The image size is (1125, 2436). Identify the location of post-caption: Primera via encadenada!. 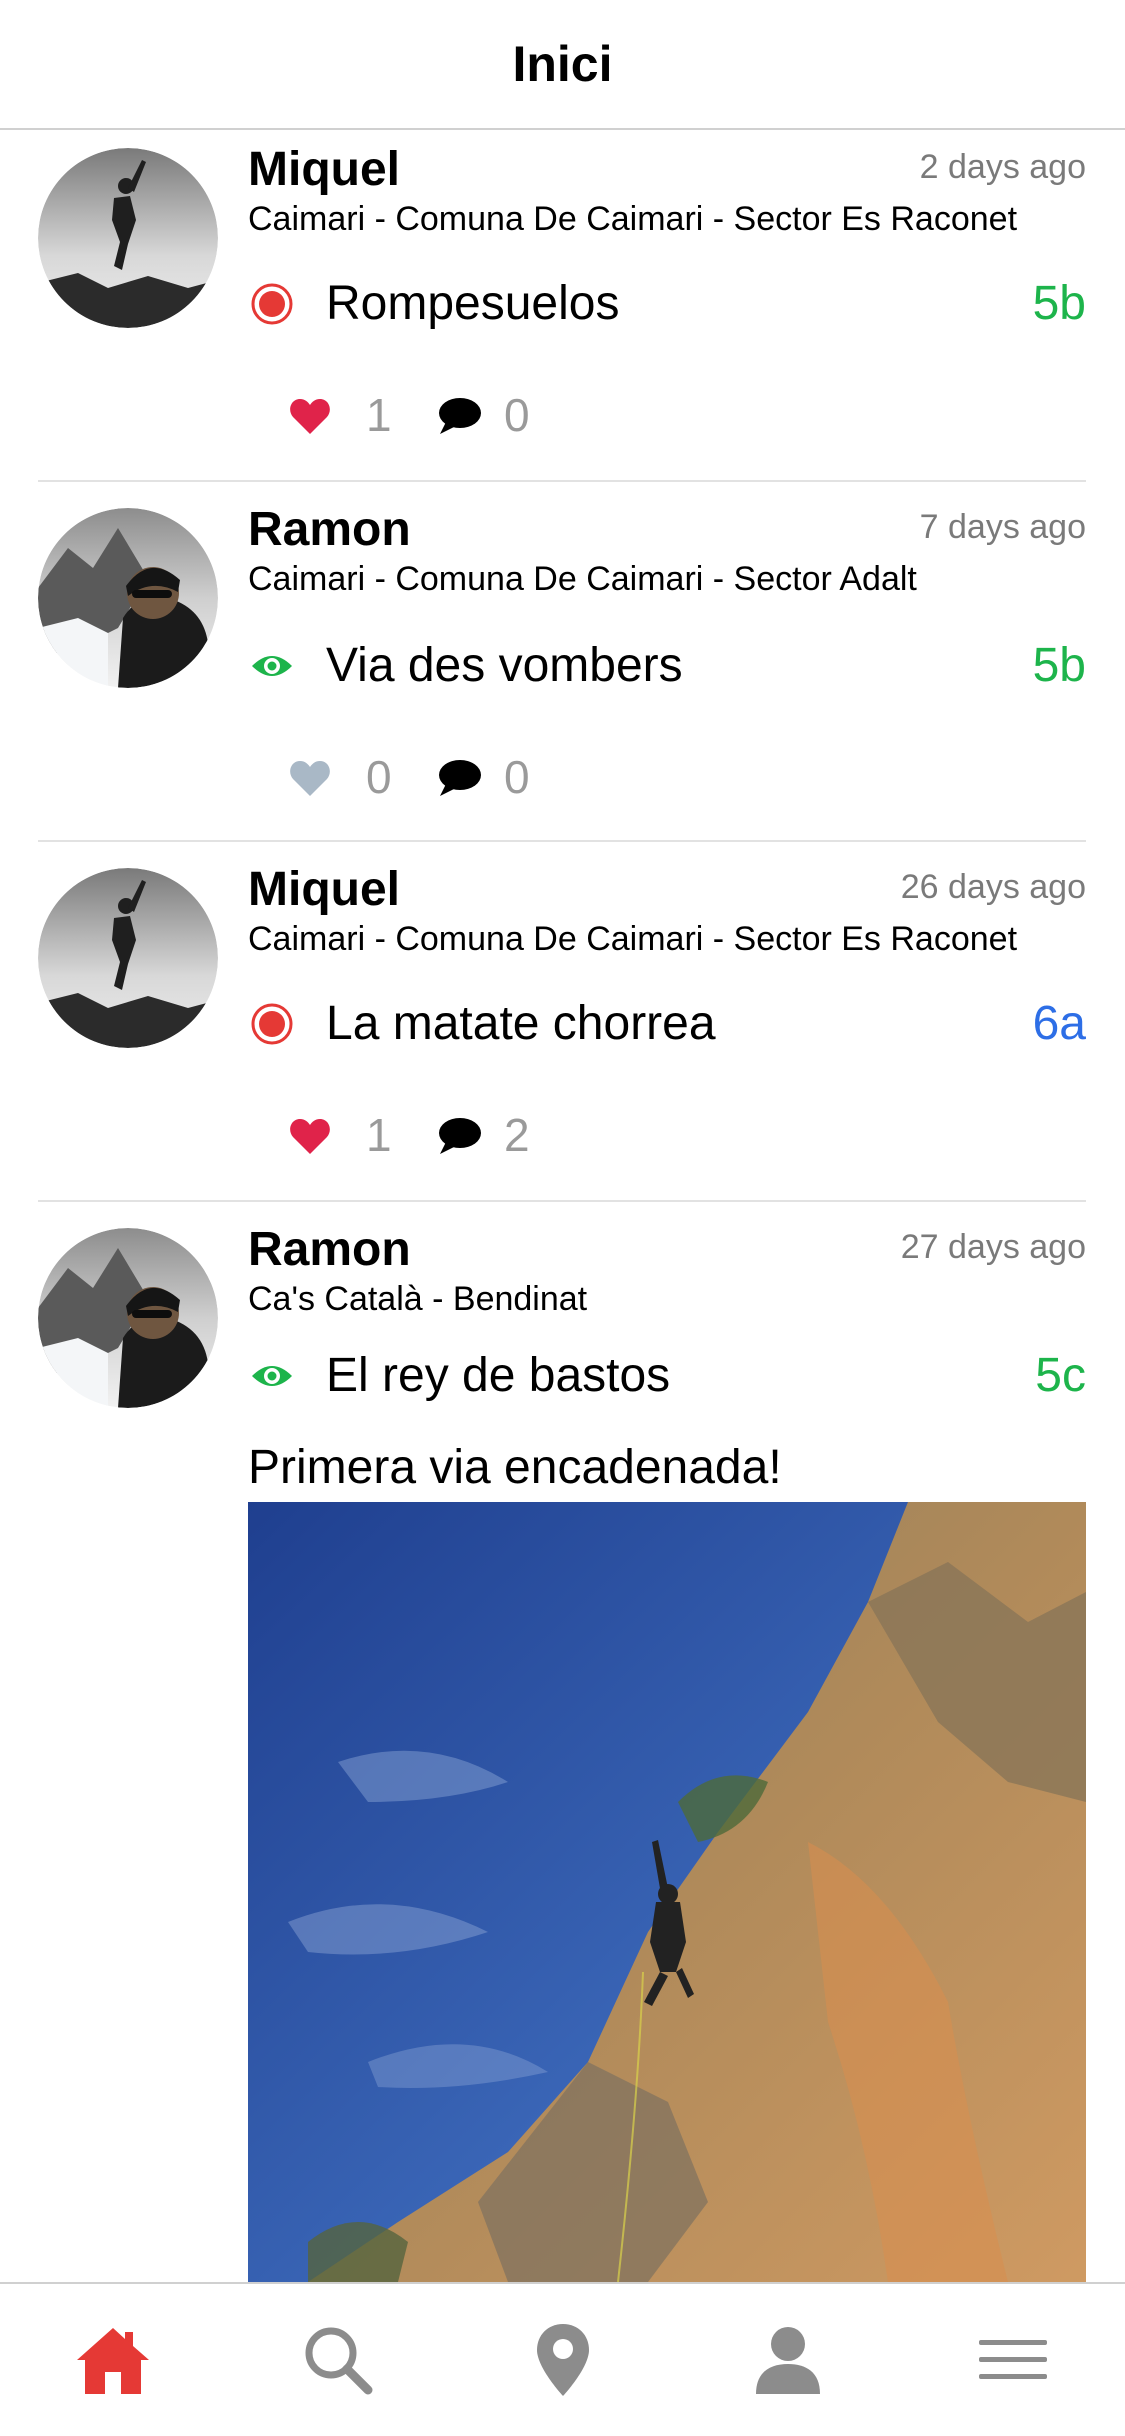
(515, 1467).